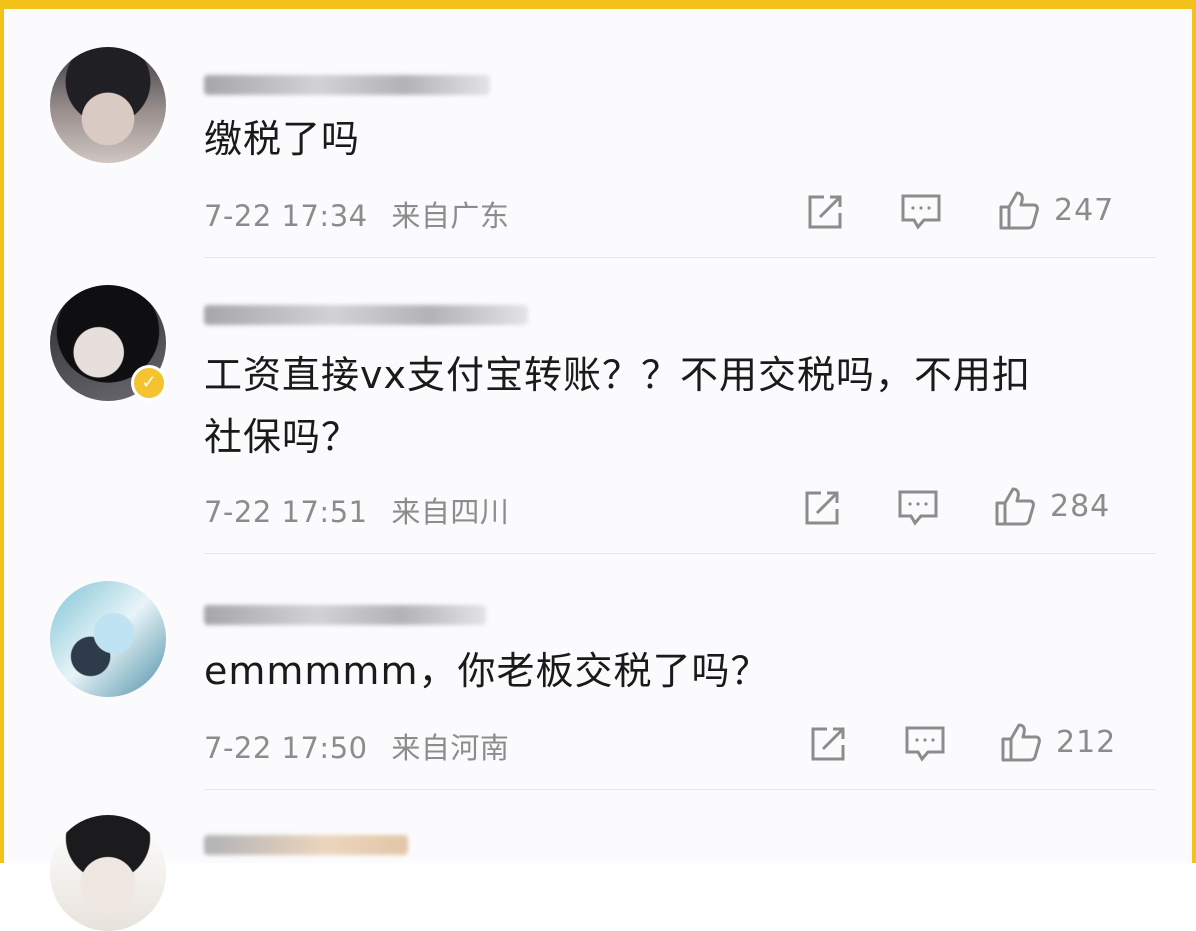 This screenshot has height=931, width=1196. Describe the element at coordinates (286, 216) in the screenshot. I see `comment-date: 7-22 17:34` at that location.